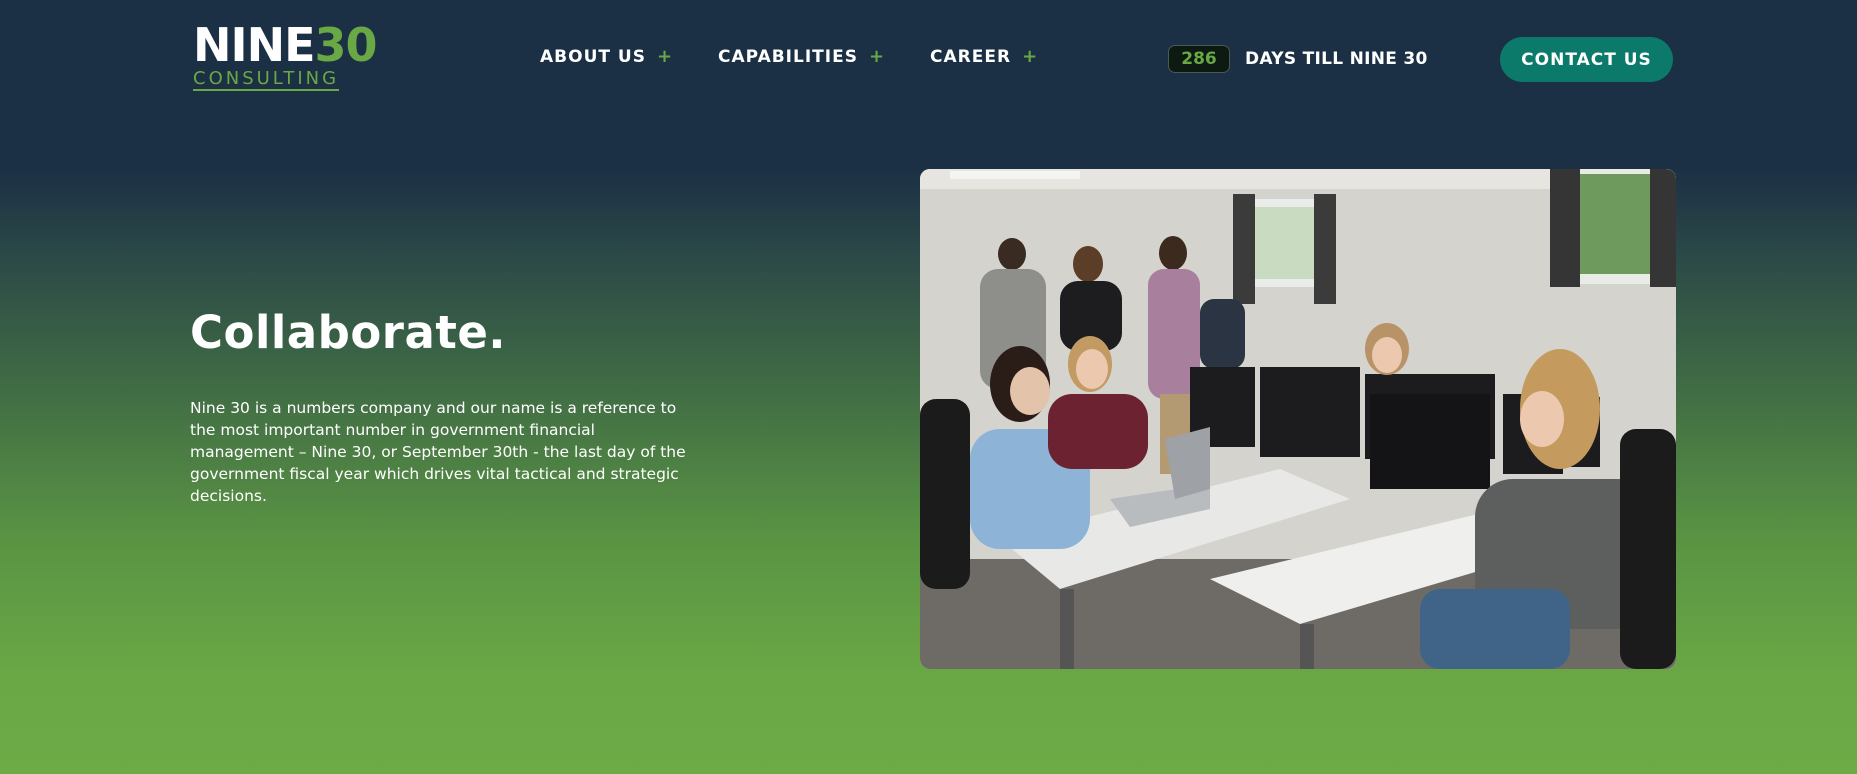 The width and height of the screenshot is (1857, 774). What do you see at coordinates (971, 56) in the screenshot?
I see `nav-career-label: CAREER` at bounding box center [971, 56].